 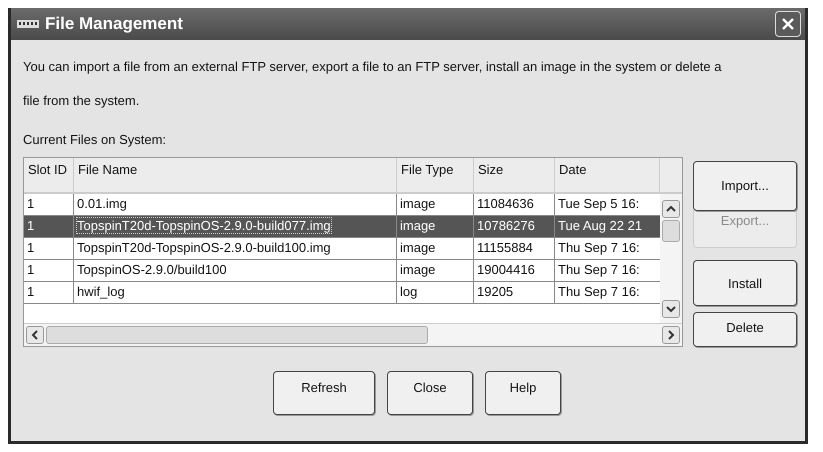 What do you see at coordinates (599, 203) in the screenshot?
I see `table-cell: Tue Sep 5 16:` at bounding box center [599, 203].